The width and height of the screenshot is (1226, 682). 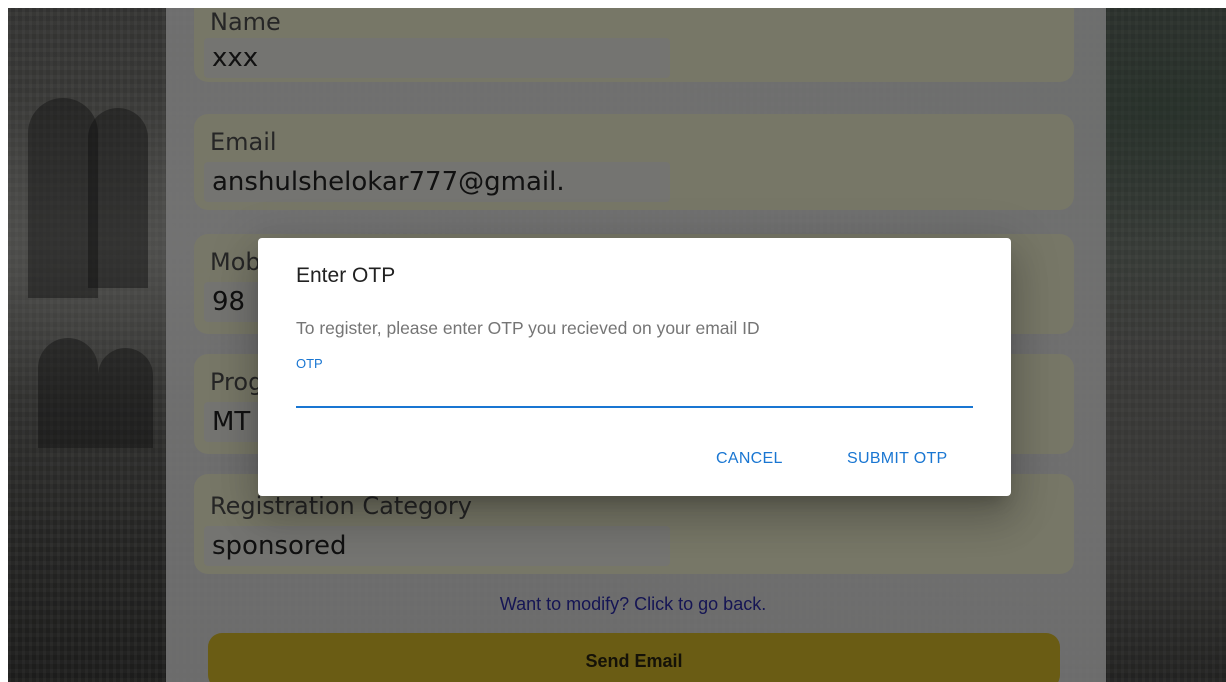 What do you see at coordinates (897, 459) in the screenshot?
I see `submit-otp-button: SUBMIT OTP` at bounding box center [897, 459].